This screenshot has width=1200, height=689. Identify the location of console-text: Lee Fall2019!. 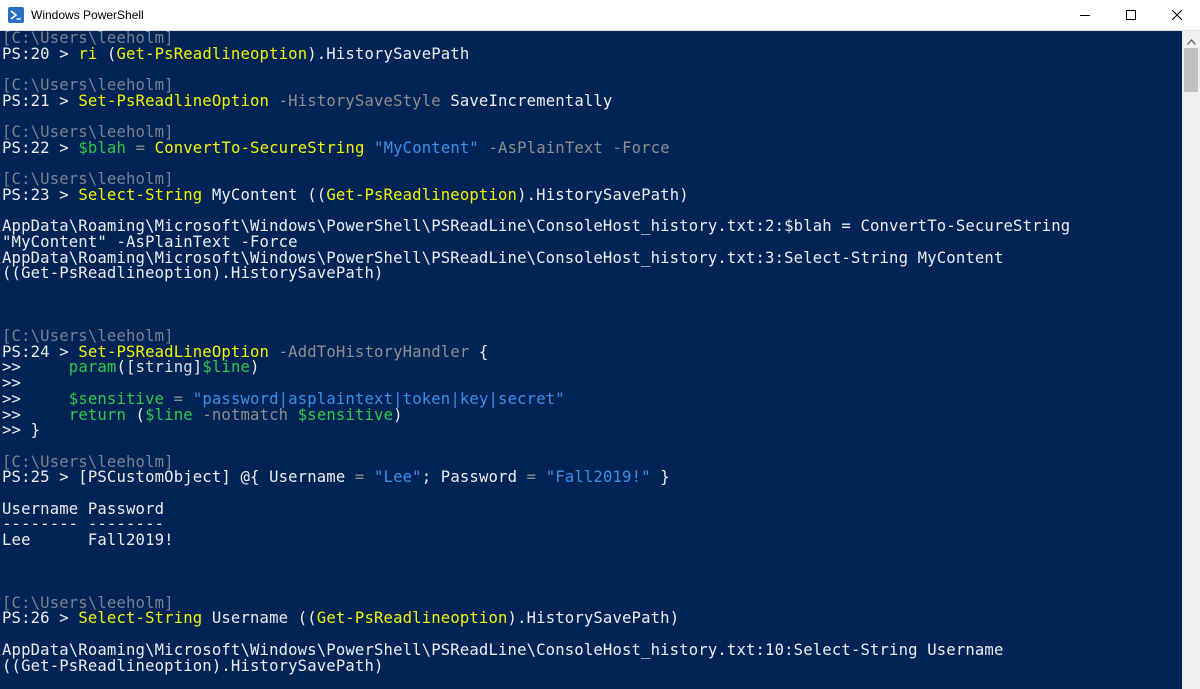
(88, 540).